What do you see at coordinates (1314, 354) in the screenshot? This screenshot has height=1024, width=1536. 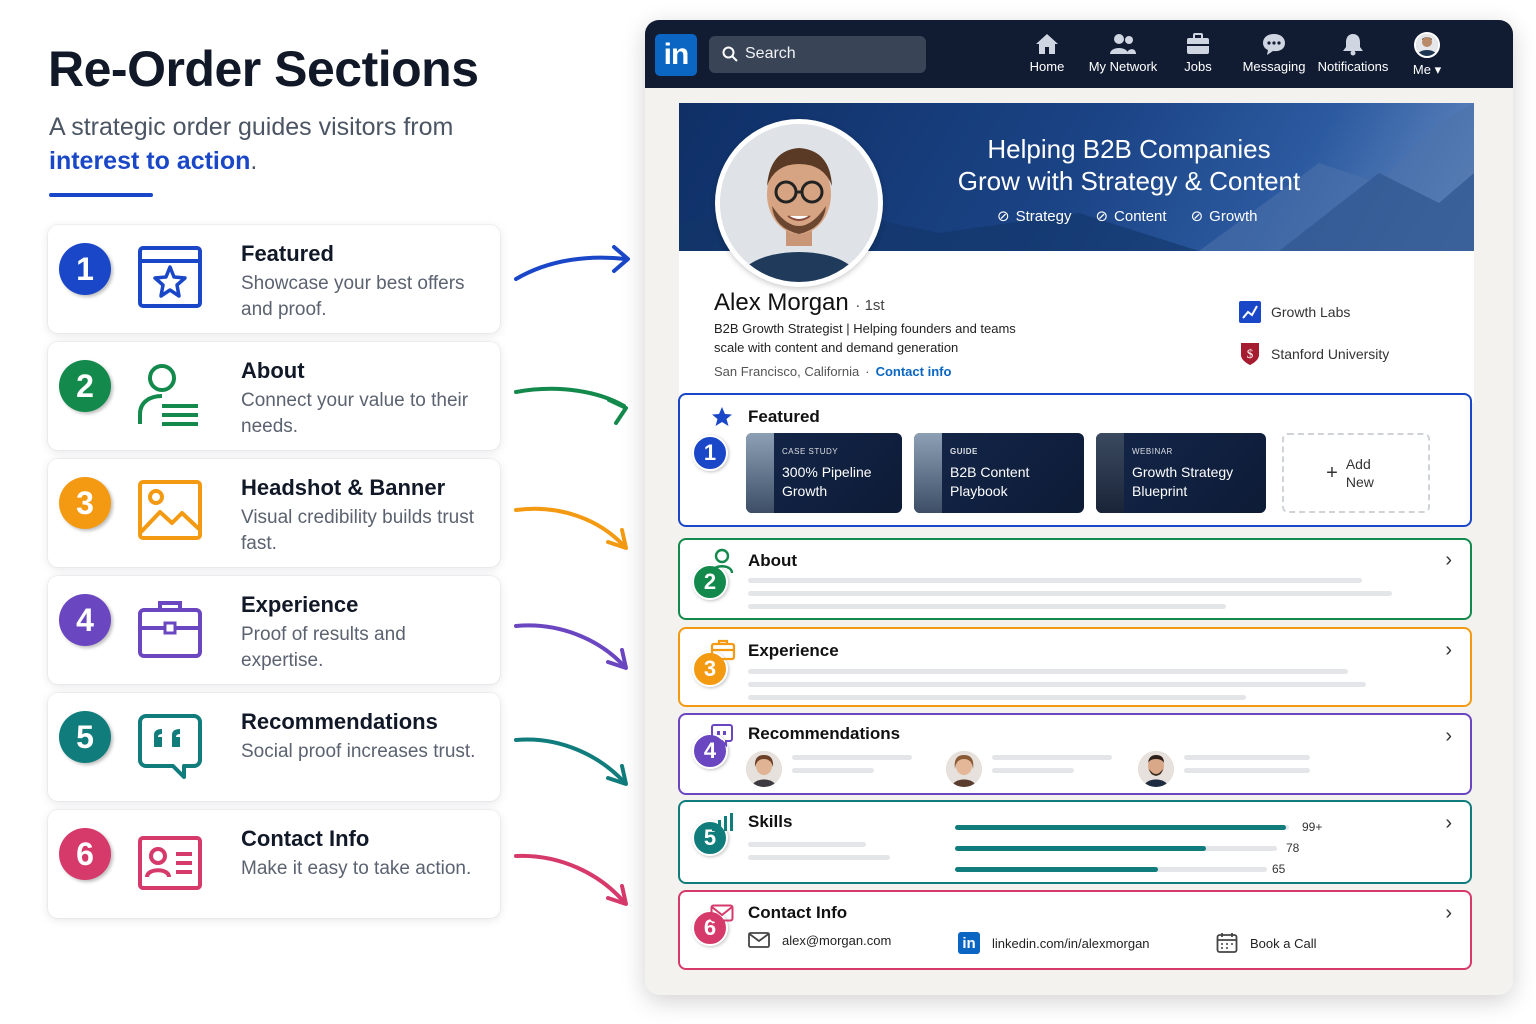 I see `org-stanford: $ Stanford University` at bounding box center [1314, 354].